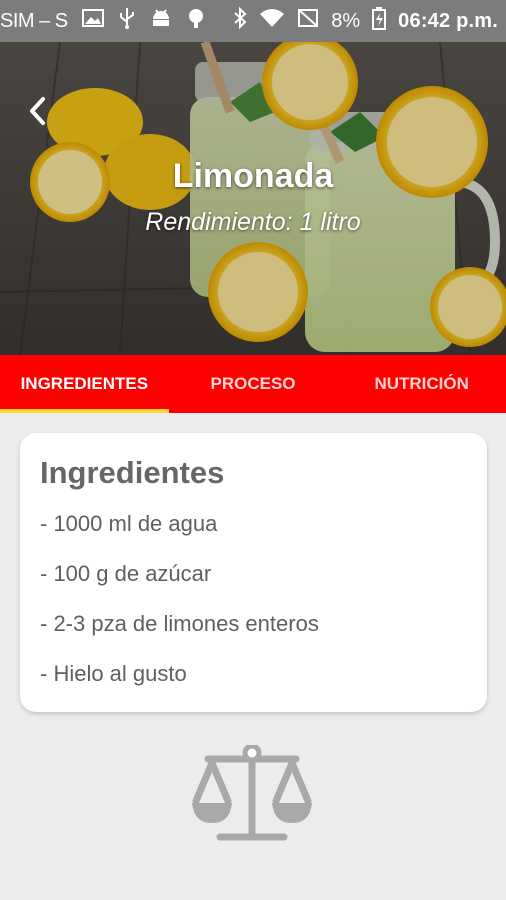  What do you see at coordinates (37, 111) in the screenshot?
I see `chevron-left-icon` at bounding box center [37, 111].